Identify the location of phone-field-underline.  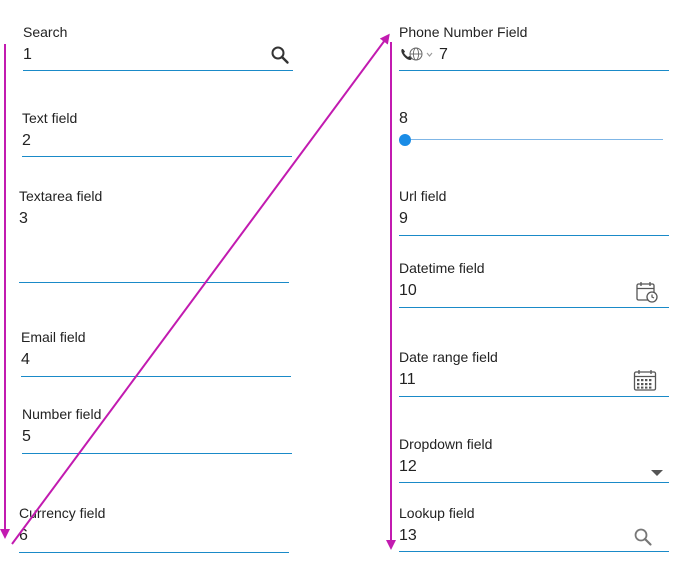
(534, 70).